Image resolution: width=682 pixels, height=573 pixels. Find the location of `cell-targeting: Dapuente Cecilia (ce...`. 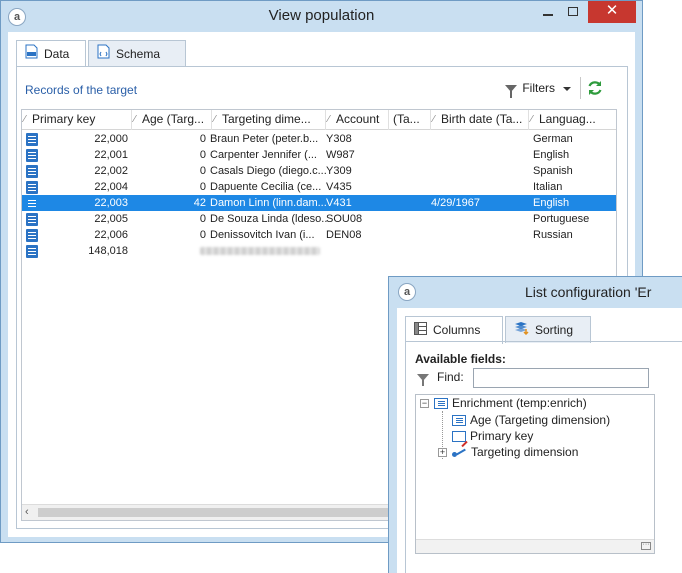

cell-targeting: Dapuente Cecilia (ce... is located at coordinates (266, 187).